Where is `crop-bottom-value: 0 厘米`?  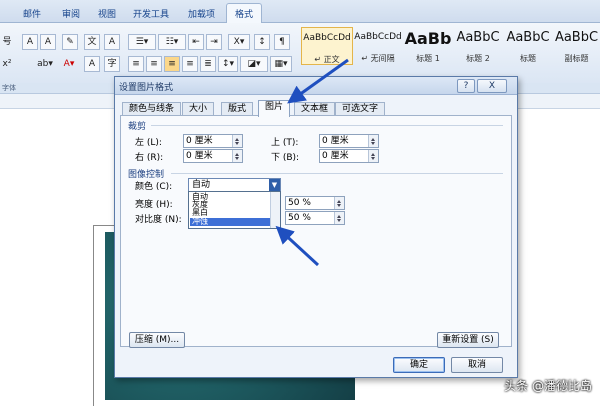
crop-bottom-value: 0 厘米 is located at coordinates (335, 156).